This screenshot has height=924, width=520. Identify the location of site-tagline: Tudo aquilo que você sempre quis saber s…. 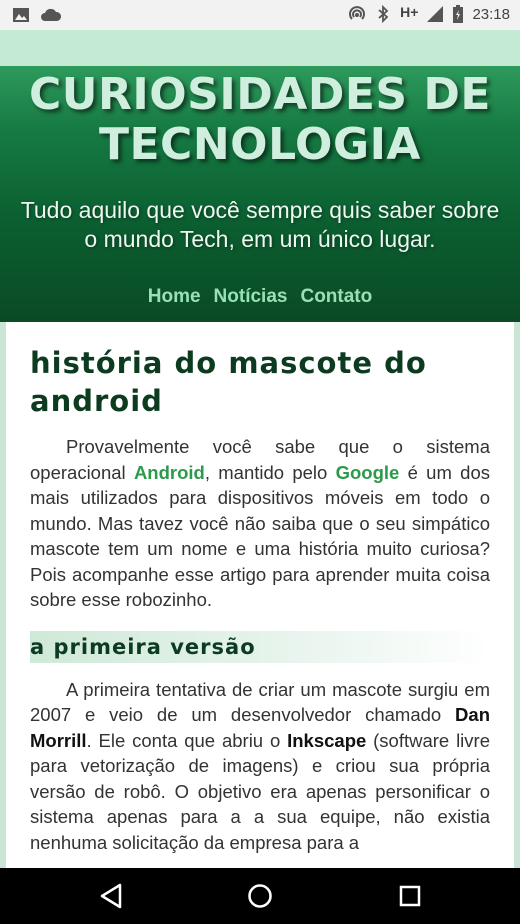
(260, 224).